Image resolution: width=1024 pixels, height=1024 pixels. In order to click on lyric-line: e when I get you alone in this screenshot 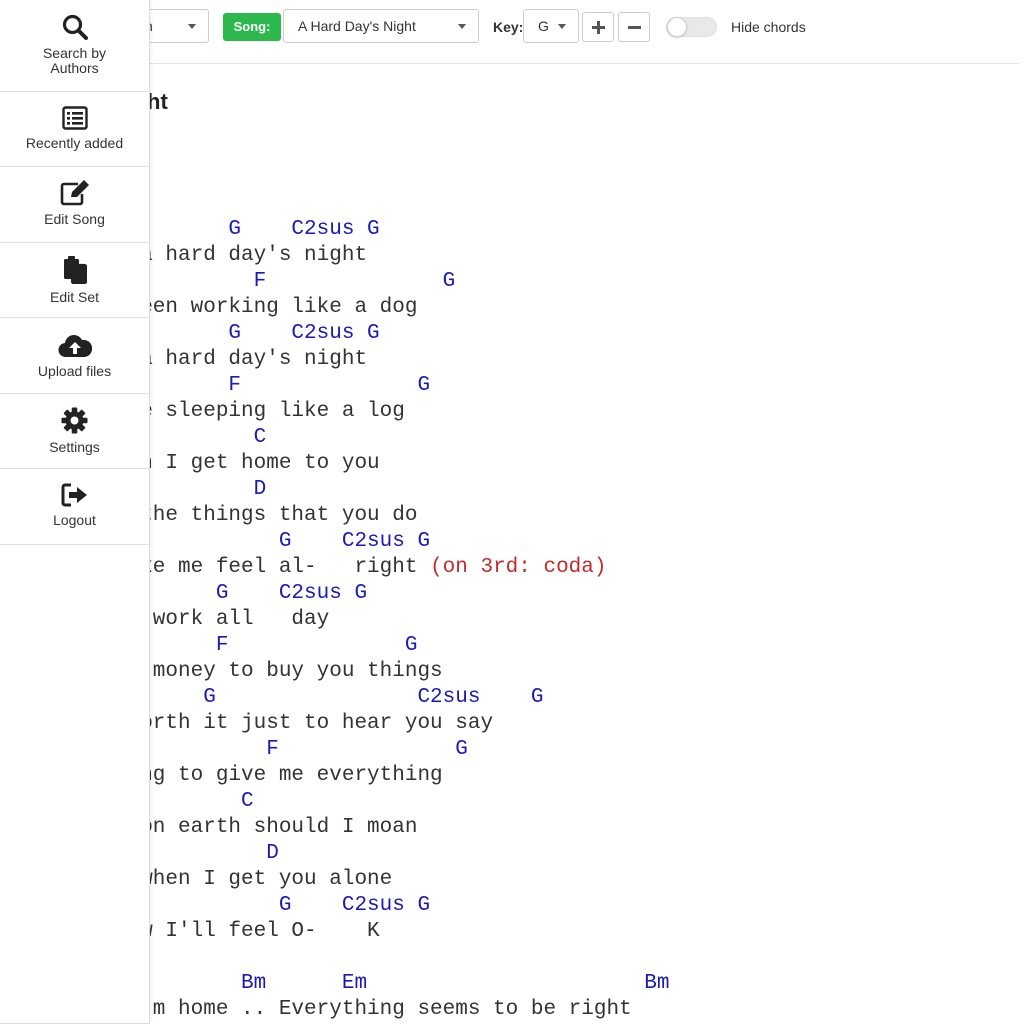, I will do `click(253, 880)`.